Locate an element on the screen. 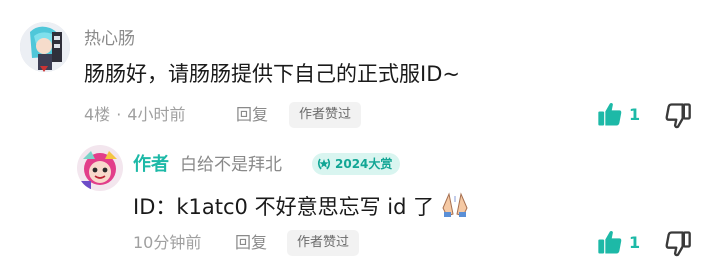 The height and width of the screenshot is (276, 720). floor-number: 4楼 is located at coordinates (97, 114).